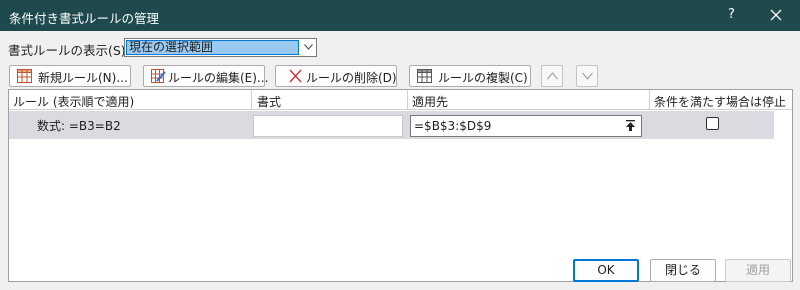 Image resolution: width=800 pixels, height=290 pixels. What do you see at coordinates (483, 78) in the screenshot?
I see `duplicate-rule-label: ルールの複製(C)` at bounding box center [483, 78].